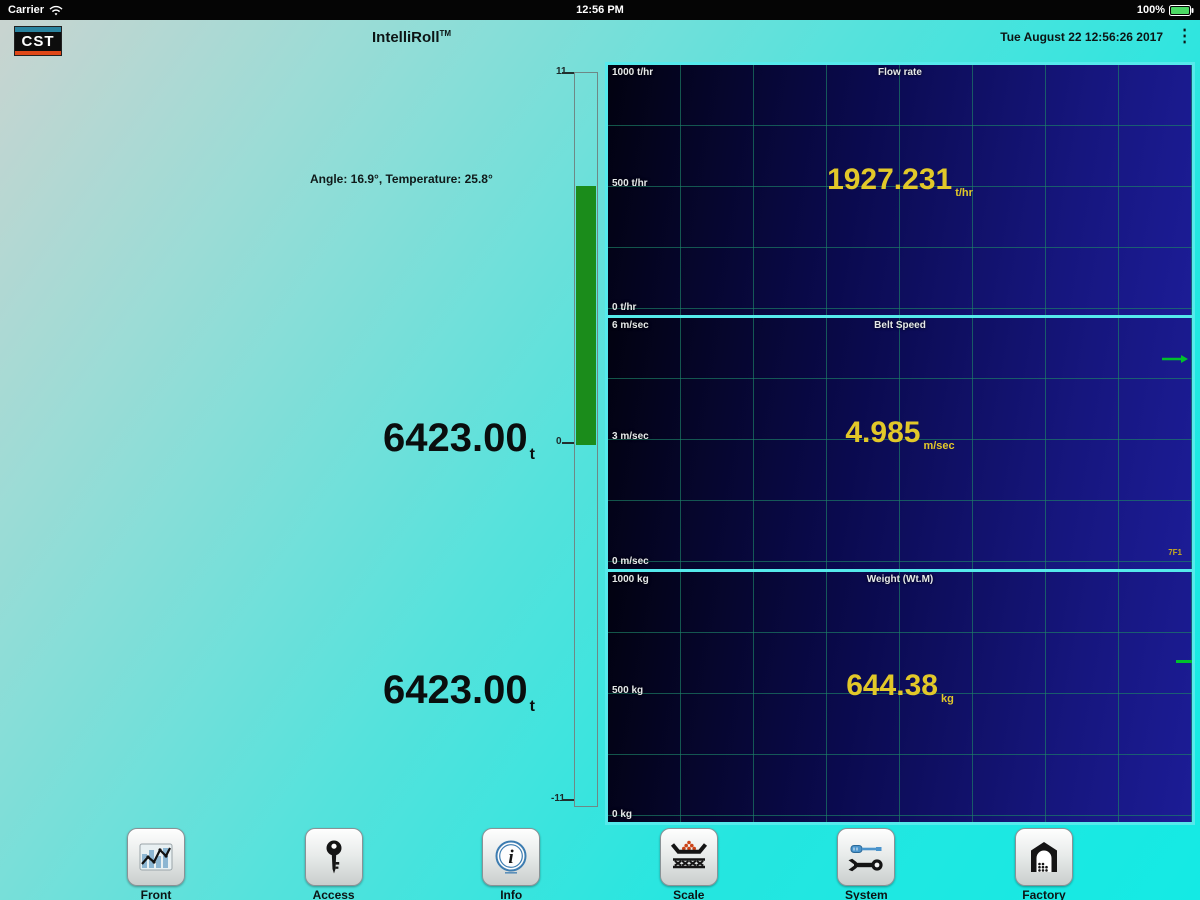 This screenshot has height=900, width=1200. Describe the element at coordinates (1081, 37) in the screenshot. I see `datetime-label: Tue August 22 12:56:26 2017` at that location.